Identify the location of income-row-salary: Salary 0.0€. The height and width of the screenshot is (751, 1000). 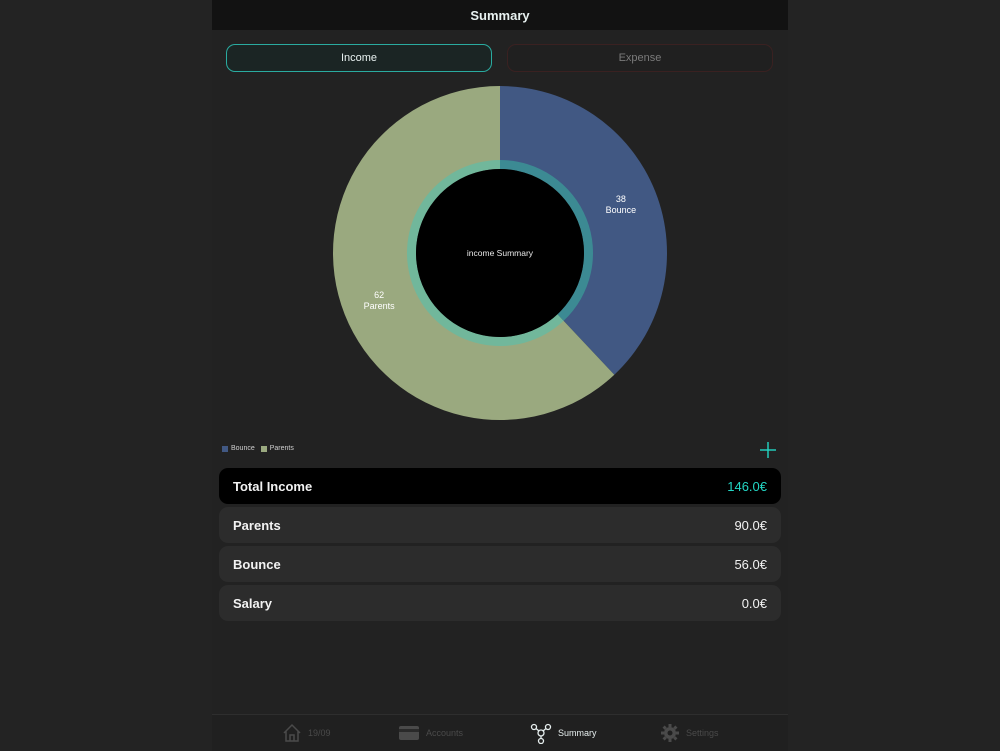
(500, 603).